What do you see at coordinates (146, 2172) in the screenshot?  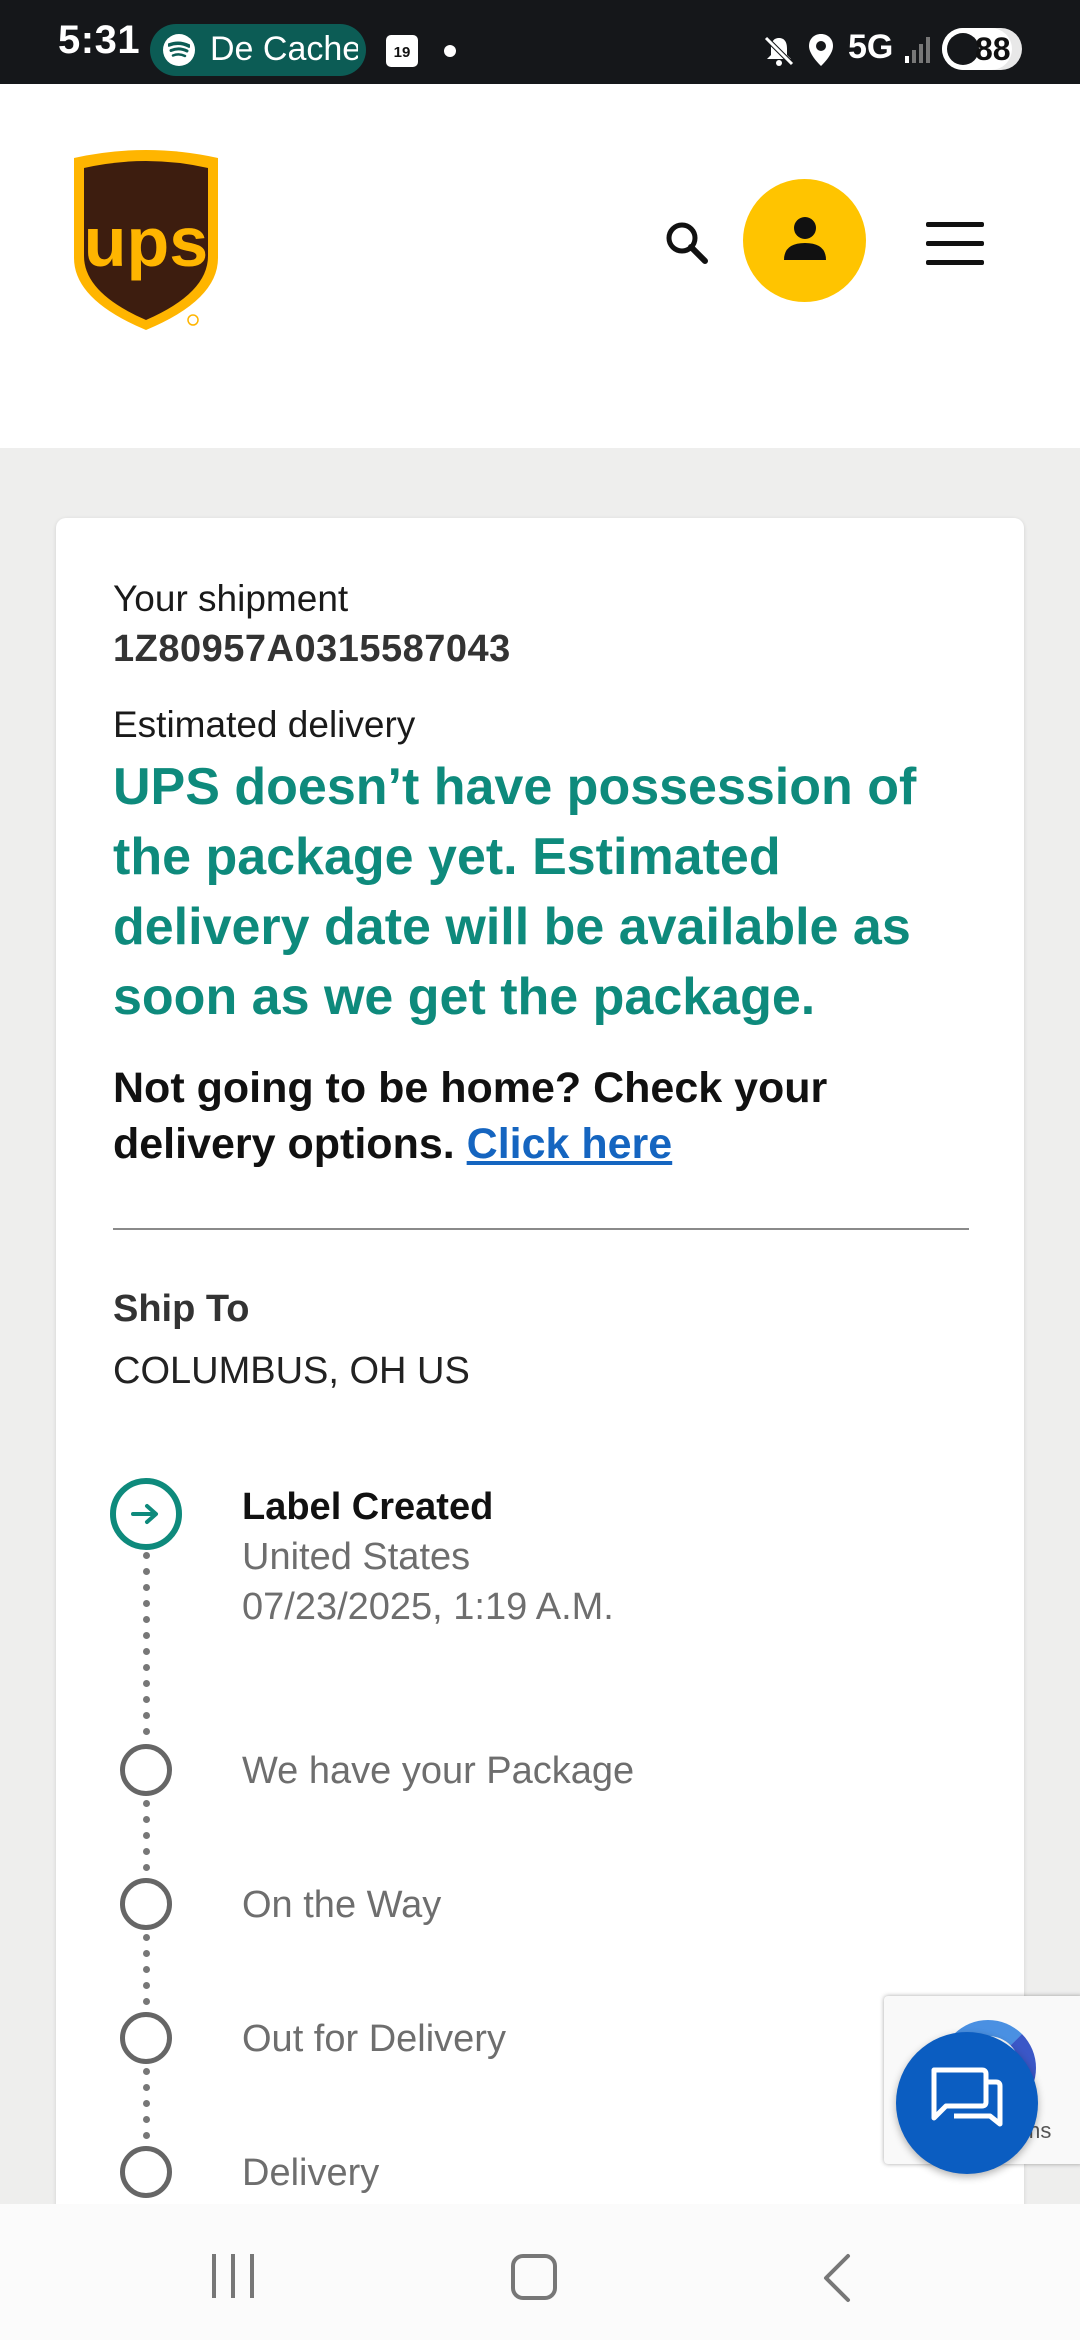 I see `step-marker-delivery` at bounding box center [146, 2172].